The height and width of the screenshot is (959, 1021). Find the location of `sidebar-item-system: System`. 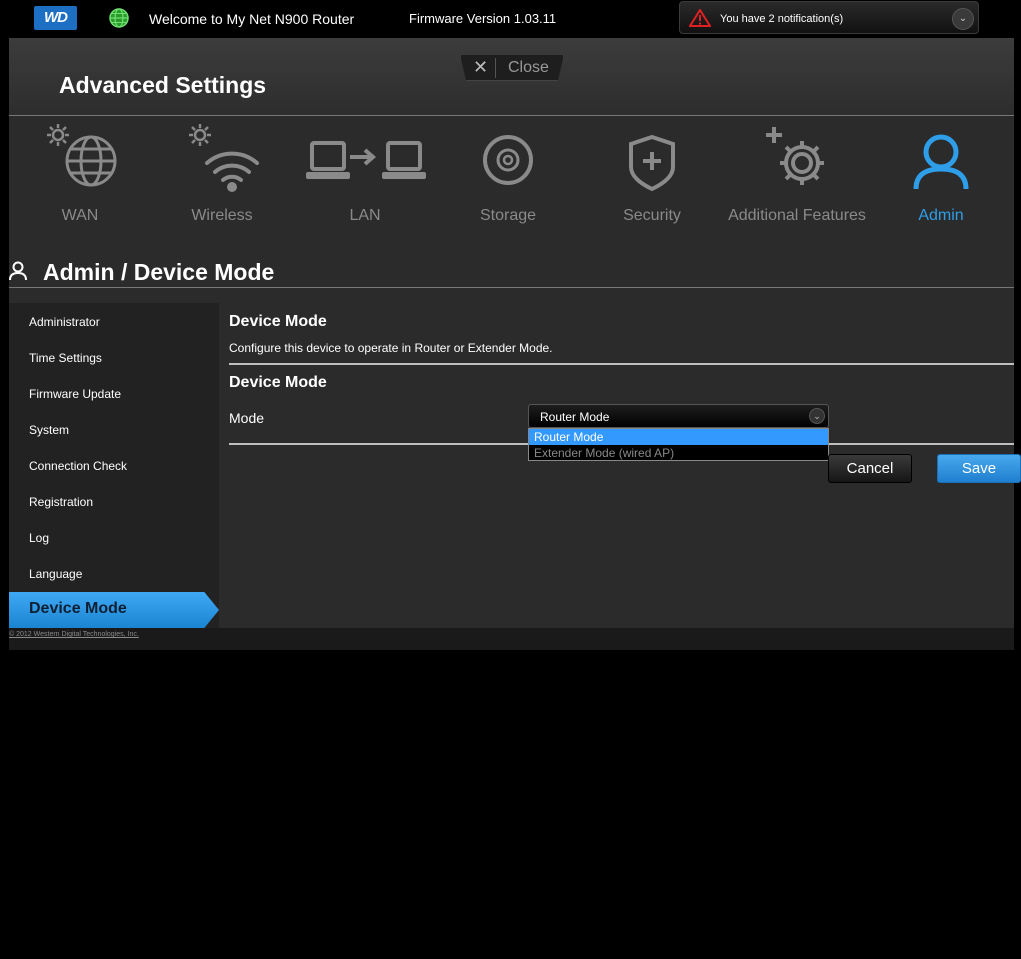

sidebar-item-system: System is located at coordinates (49, 430).